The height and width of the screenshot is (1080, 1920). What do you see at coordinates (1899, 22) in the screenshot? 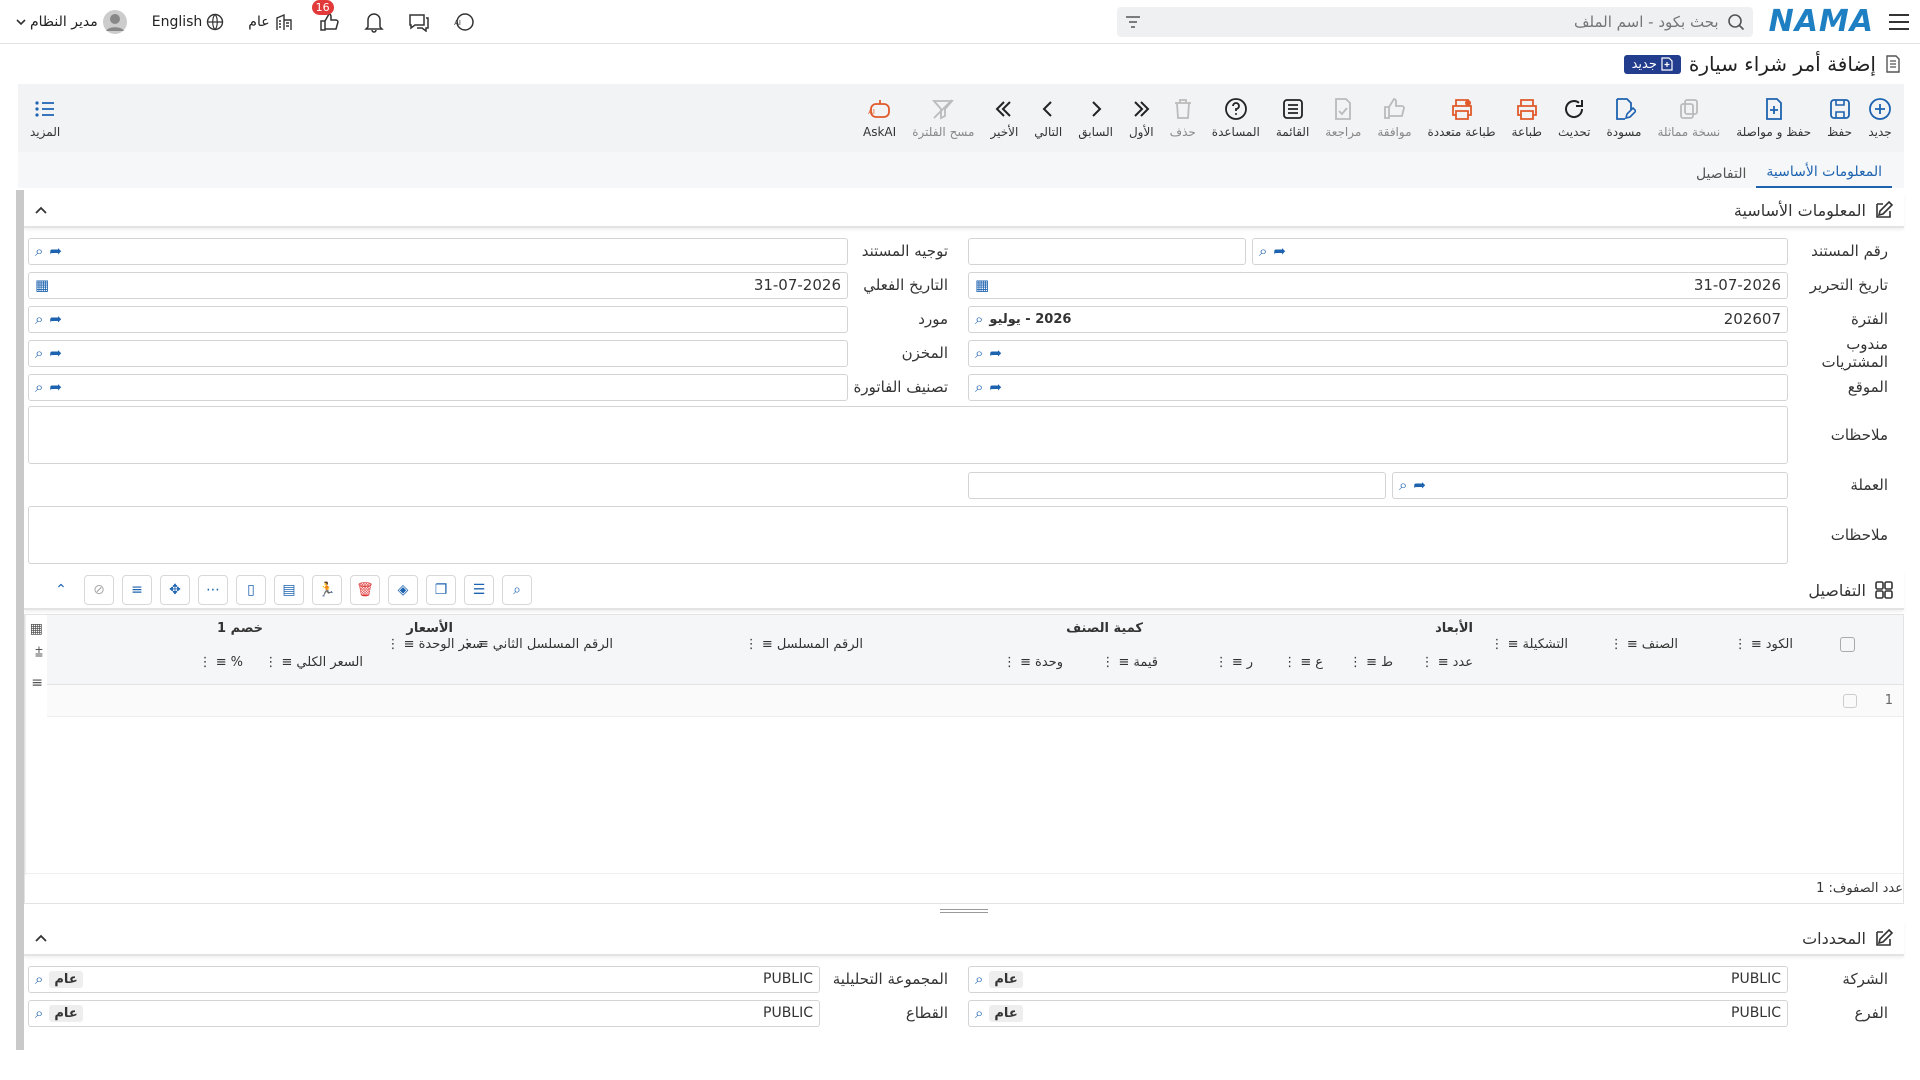
I see `menu-icon` at bounding box center [1899, 22].